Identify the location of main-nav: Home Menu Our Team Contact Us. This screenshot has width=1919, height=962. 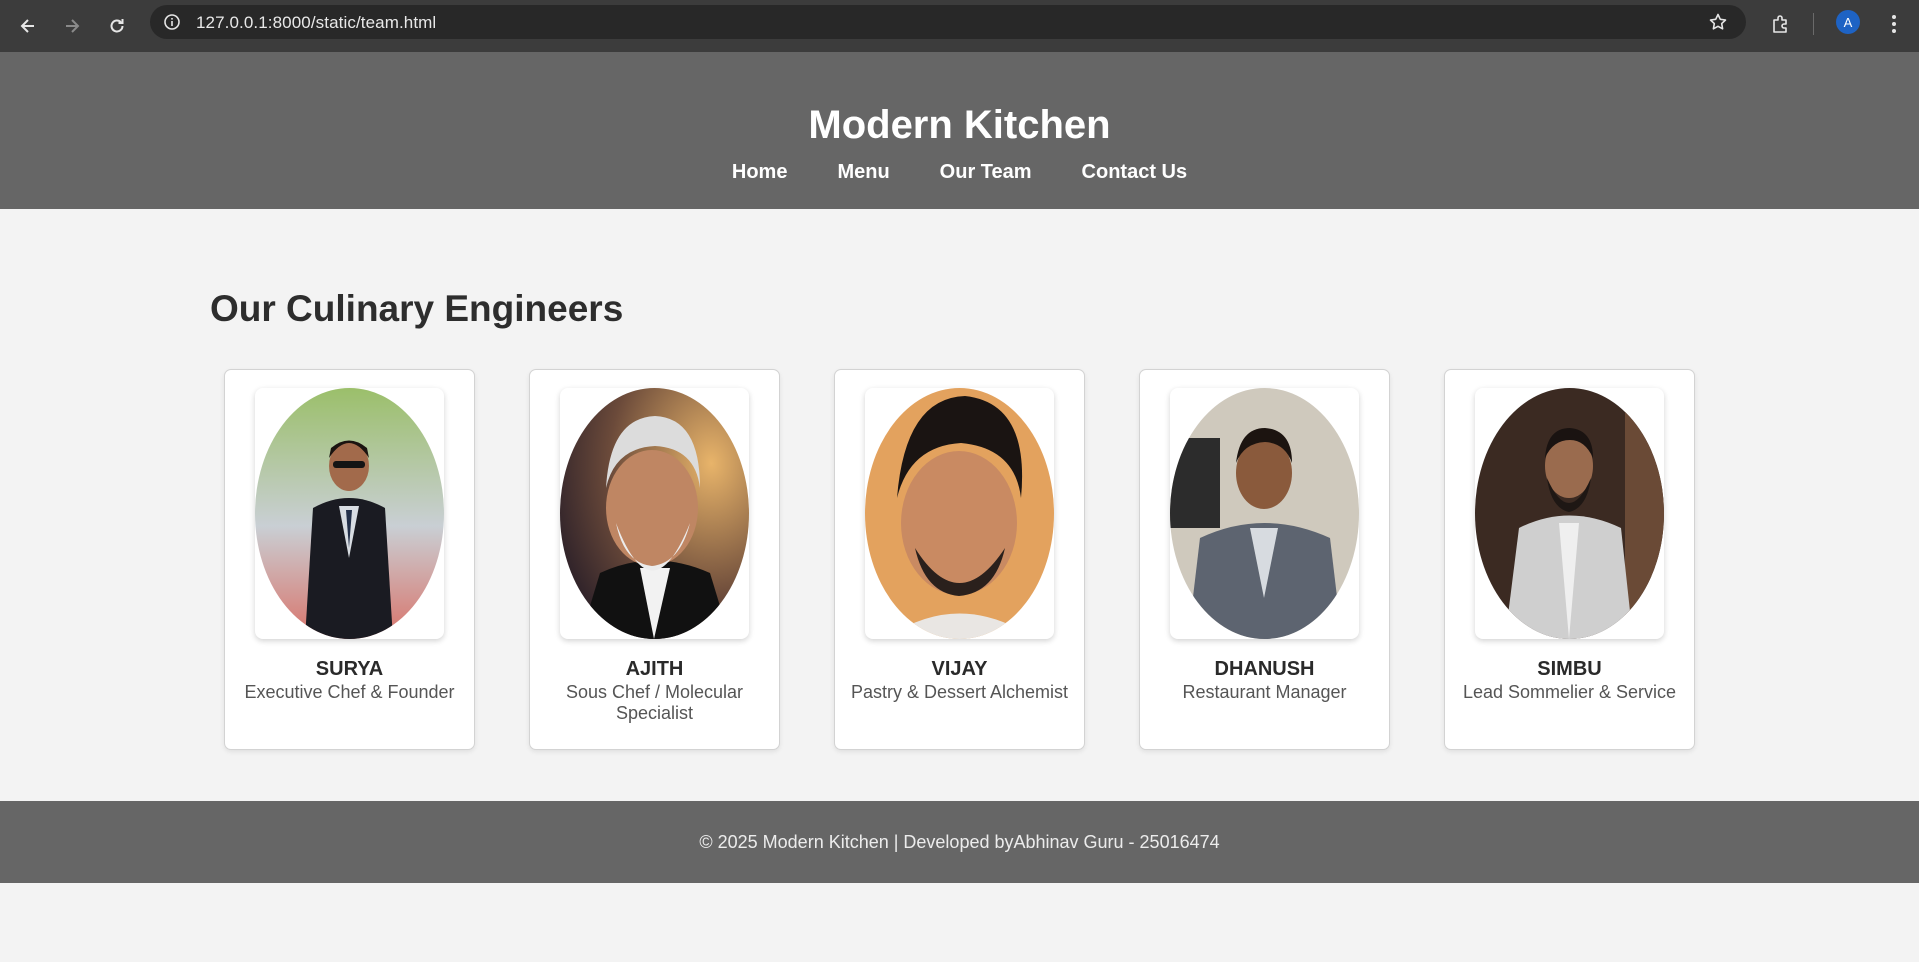
(959, 172).